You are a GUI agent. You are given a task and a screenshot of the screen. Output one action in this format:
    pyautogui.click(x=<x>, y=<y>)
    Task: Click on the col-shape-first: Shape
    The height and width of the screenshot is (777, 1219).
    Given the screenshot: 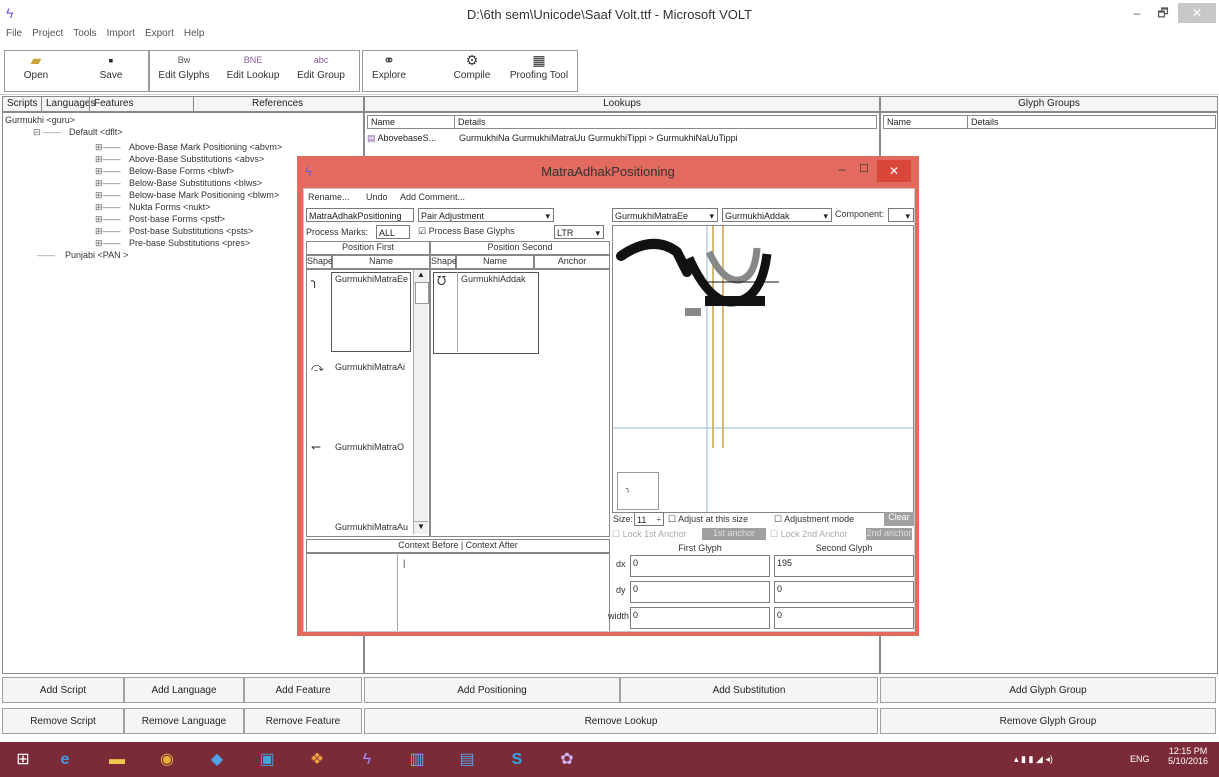 What is the action you would take?
    pyautogui.click(x=319, y=262)
    